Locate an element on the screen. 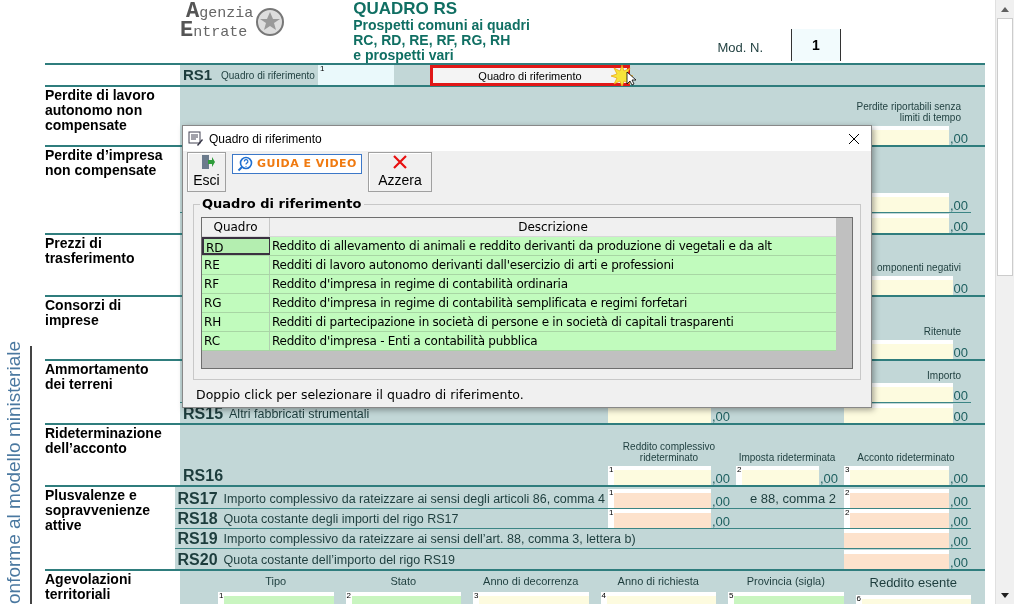 The height and width of the screenshot is (604, 1014). table-cell-text: Reddito d'impresa in regime di contabilità ordinaria is located at coordinates (420, 284).